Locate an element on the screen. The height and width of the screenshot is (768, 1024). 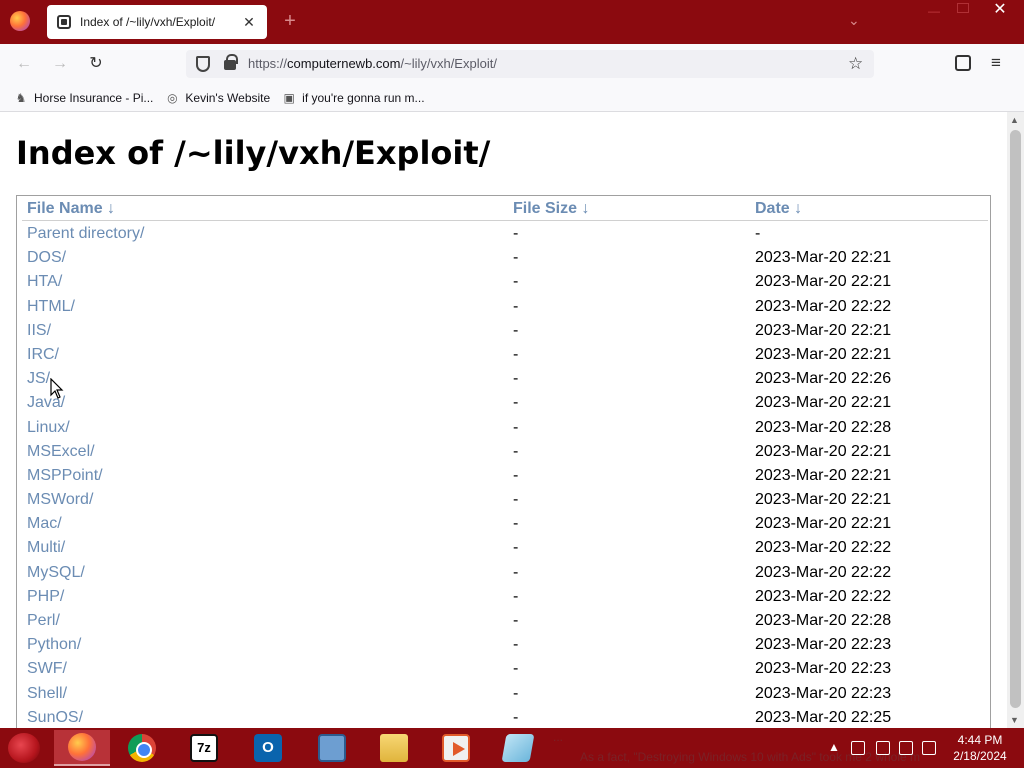
table-row: Python/ - 2023-Mar-20 22:23 is located at coordinates (503, 645).